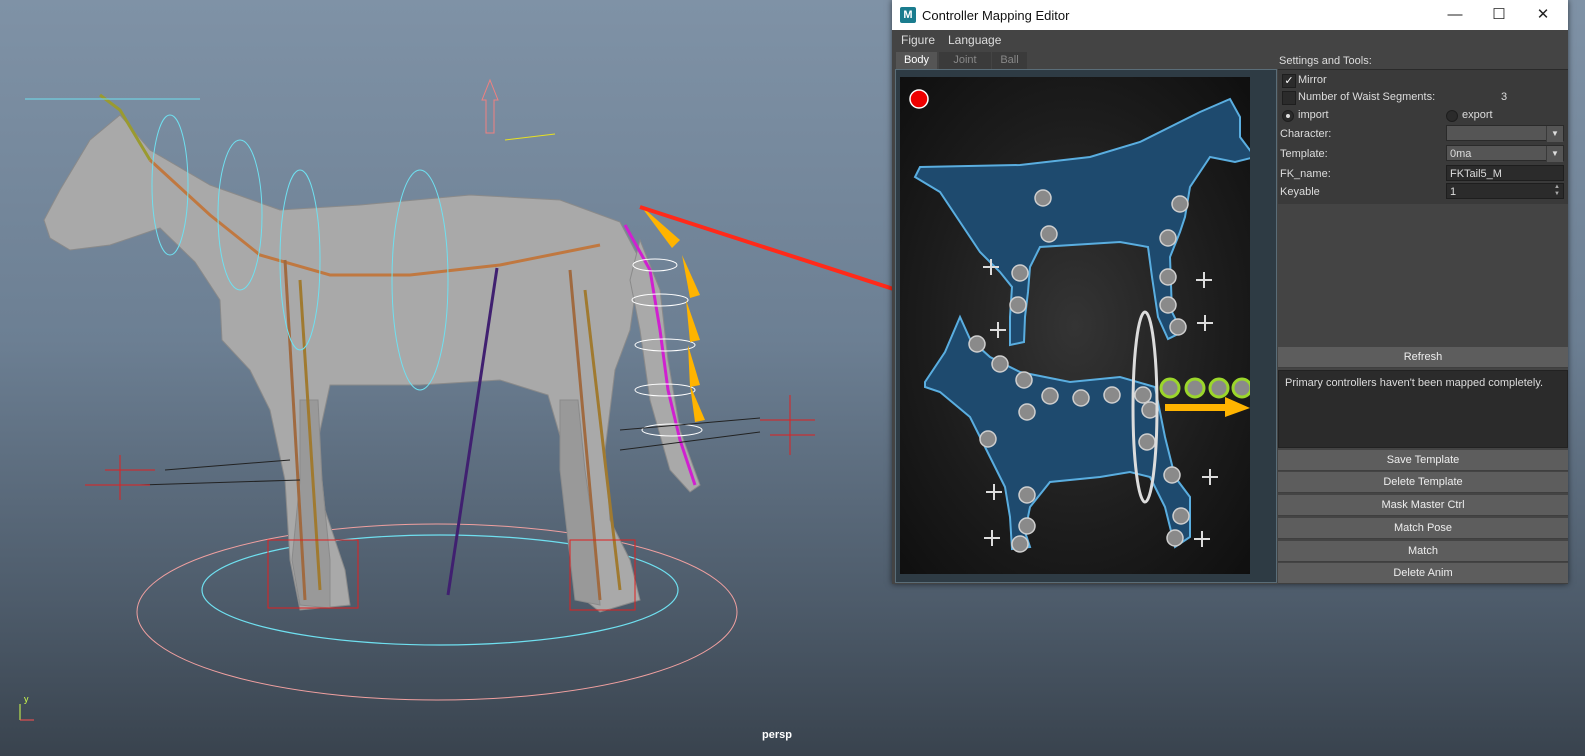 The width and height of the screenshot is (1585, 756). I want to click on horse-silhouette-top, so click(1081, 222).